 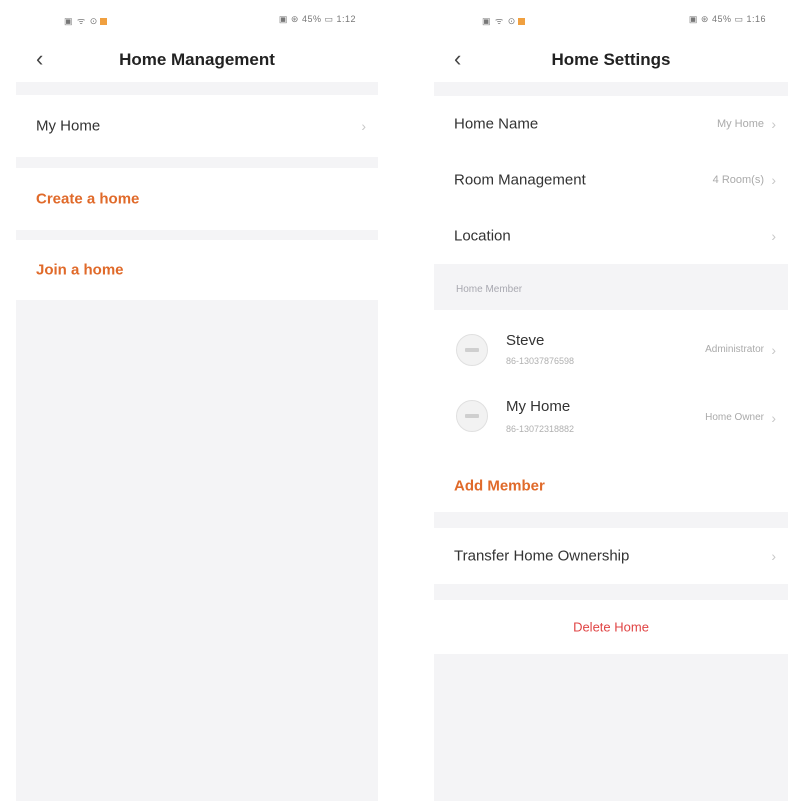 I want to click on member-role: Home Owner, so click(x=734, y=417).